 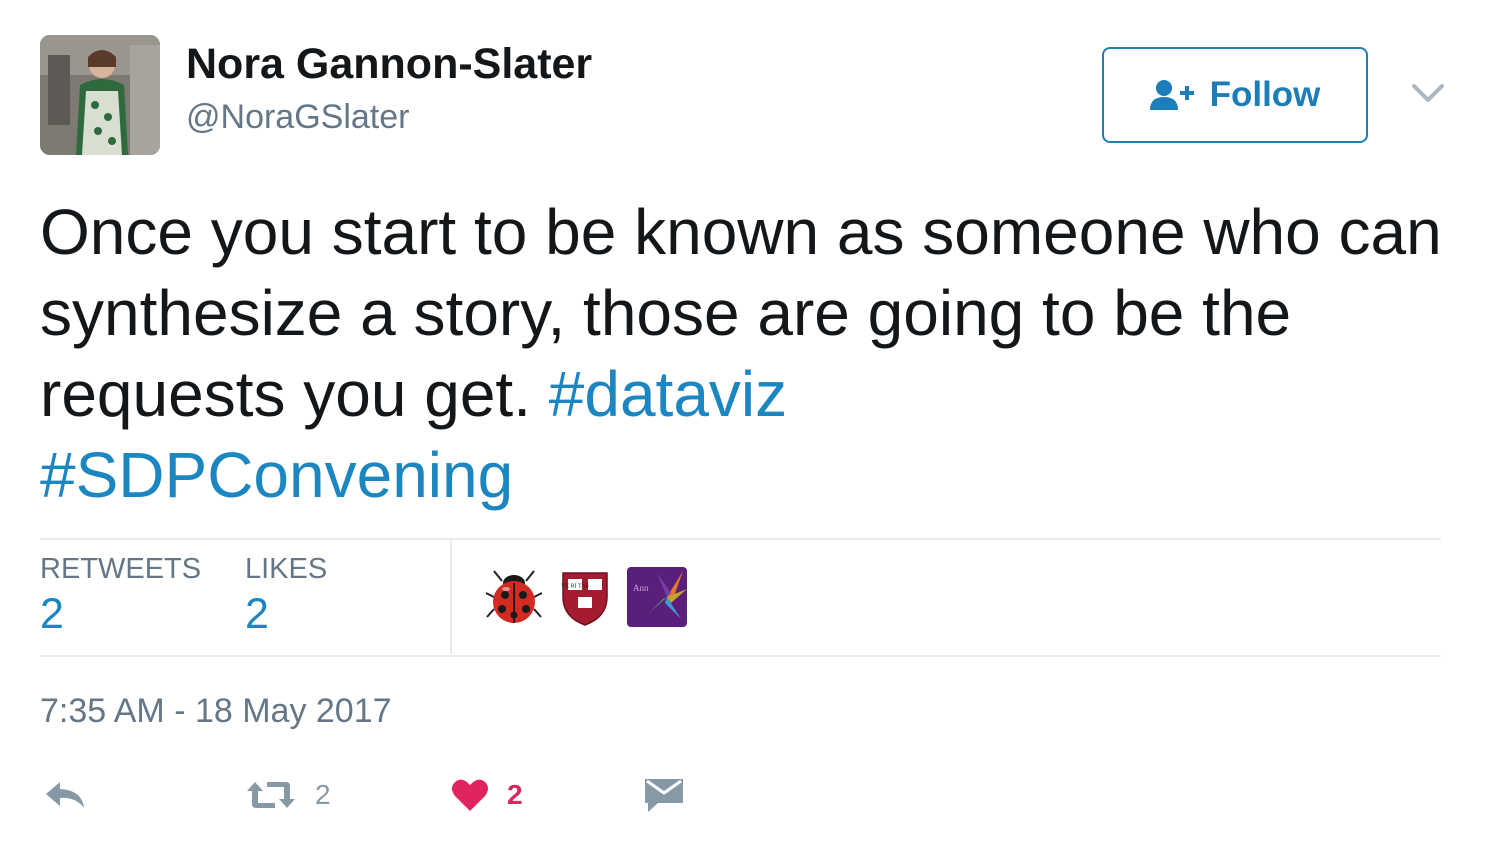 What do you see at coordinates (257, 614) in the screenshot?
I see `likes-count: 2` at bounding box center [257, 614].